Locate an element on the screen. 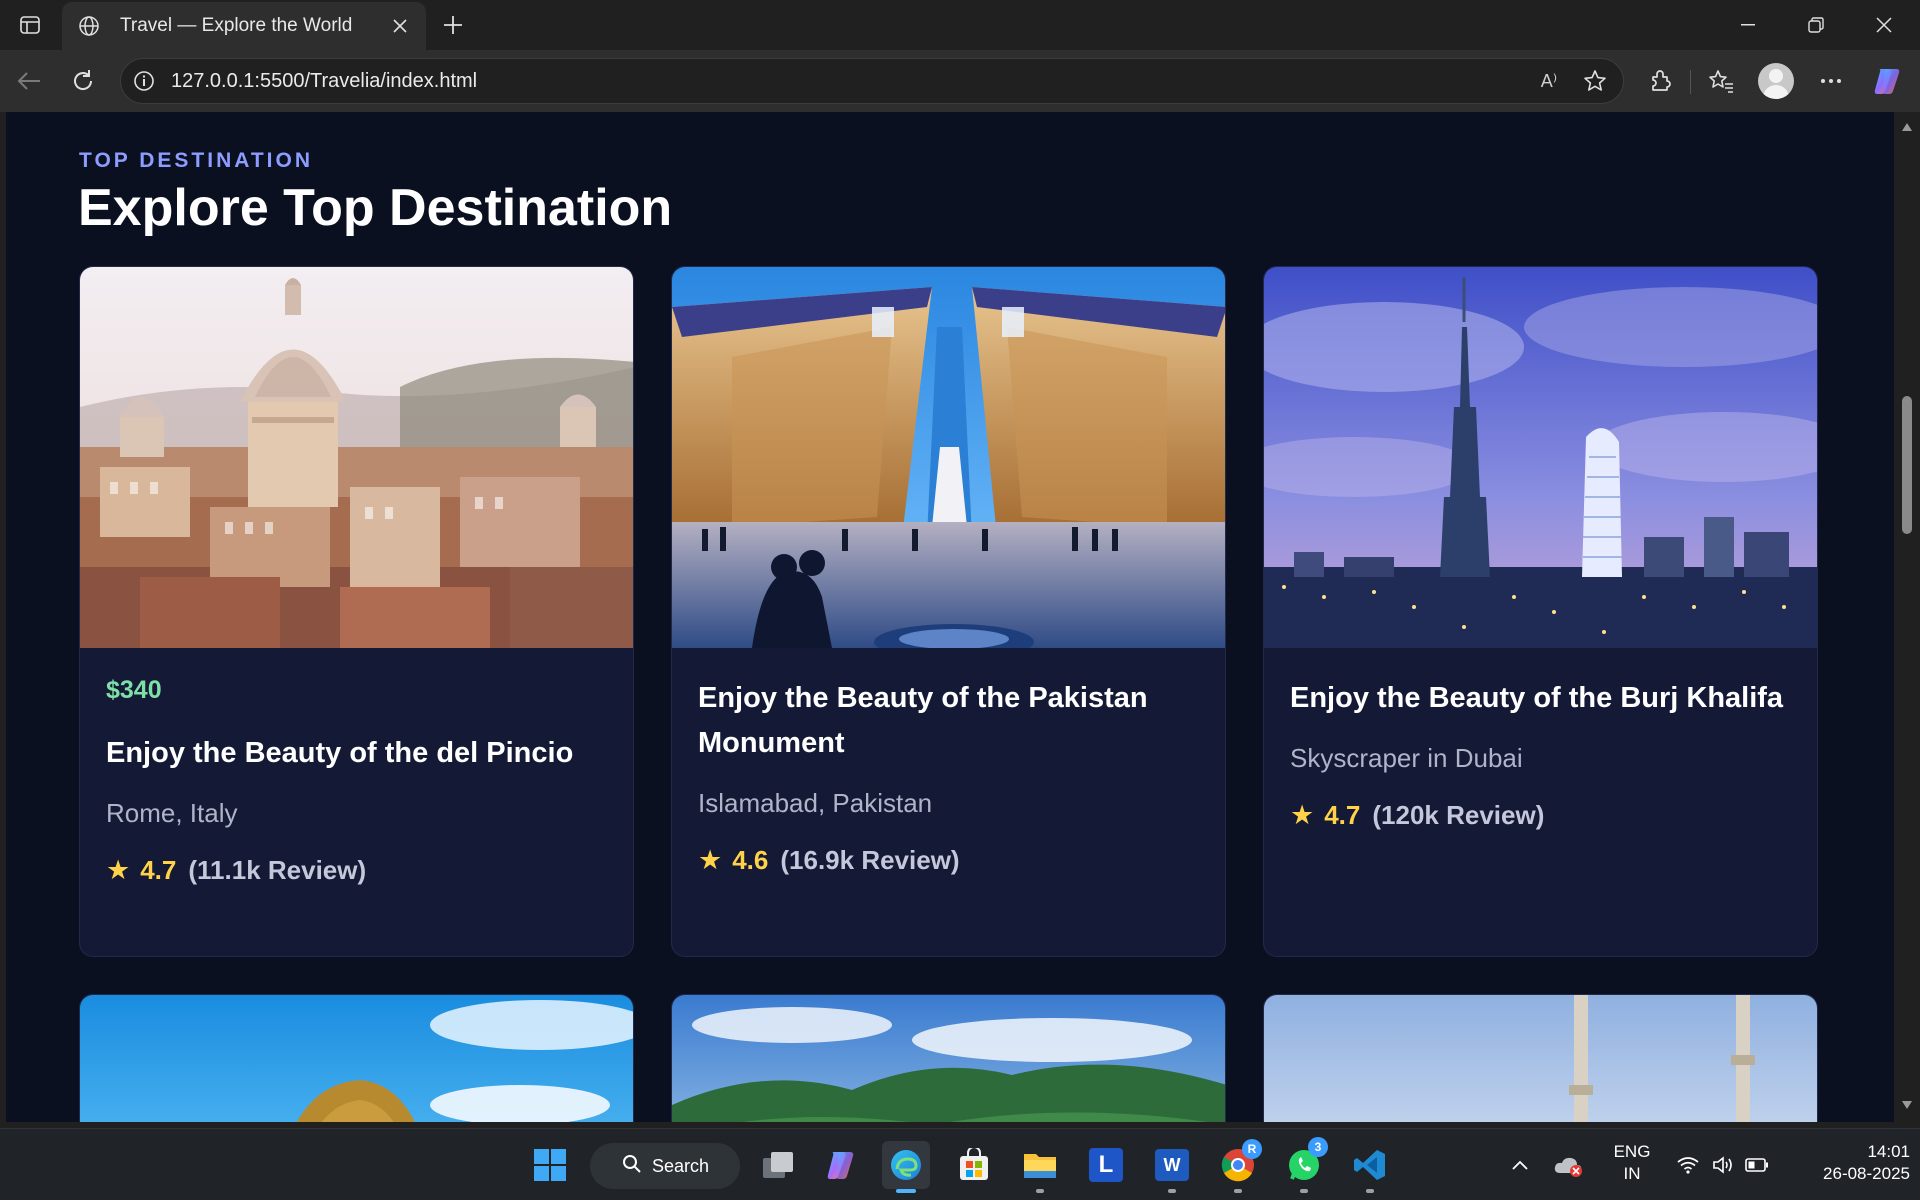 The height and width of the screenshot is (1200, 1920). scroll-thumb is located at coordinates (1907, 465).